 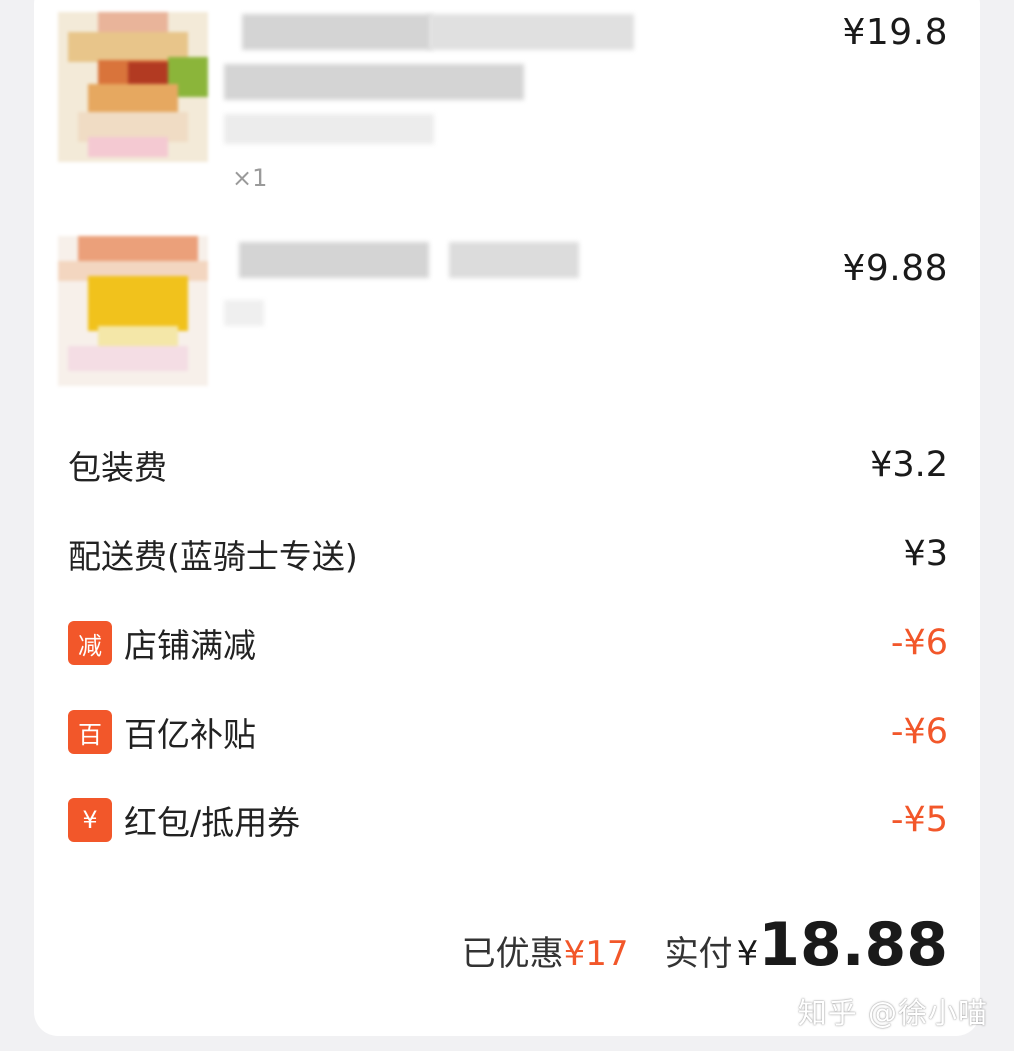 I want to click on coupon-badge-icon: ¥, so click(x=90, y=820).